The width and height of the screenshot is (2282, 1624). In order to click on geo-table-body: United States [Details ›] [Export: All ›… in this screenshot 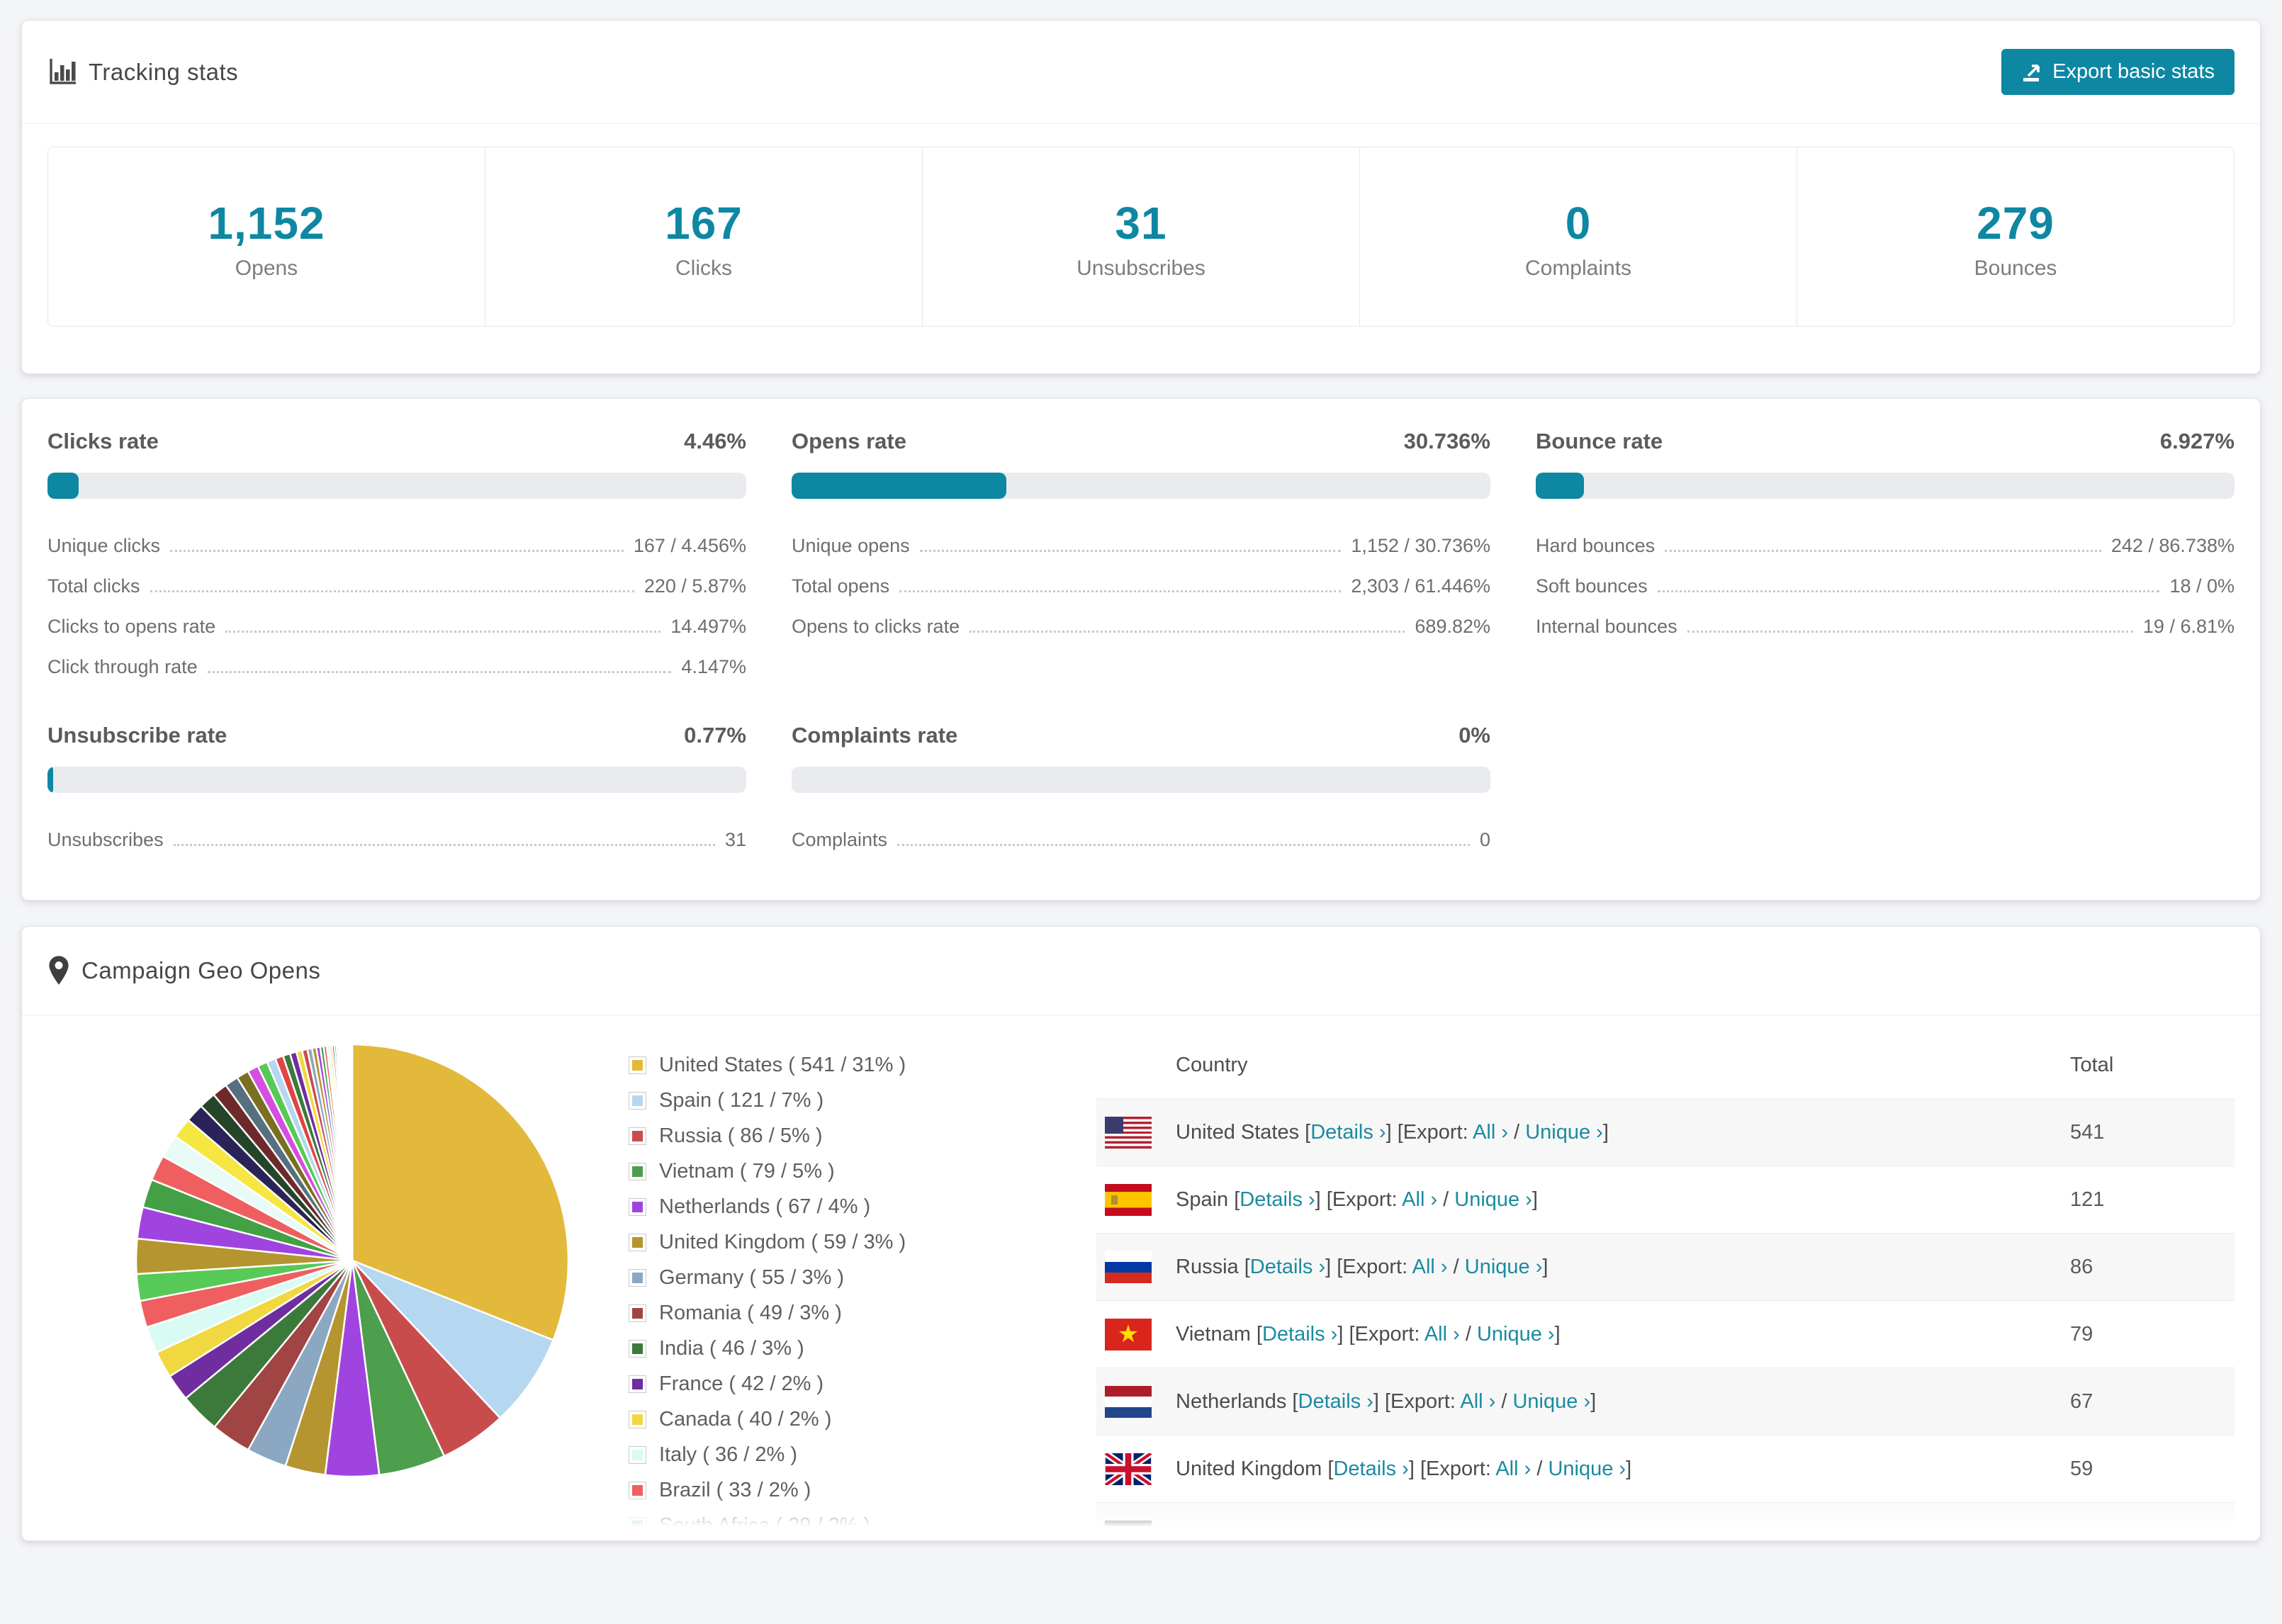, I will do `click(1666, 1319)`.